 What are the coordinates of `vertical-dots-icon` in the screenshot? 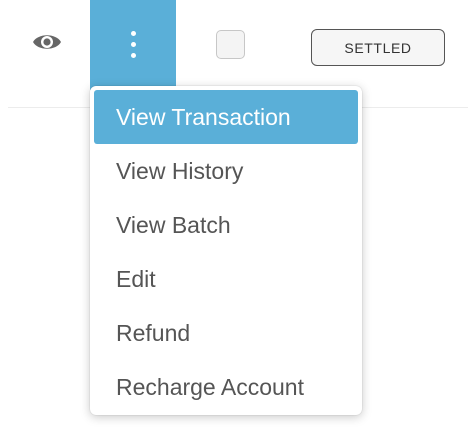 It's located at (133, 44).